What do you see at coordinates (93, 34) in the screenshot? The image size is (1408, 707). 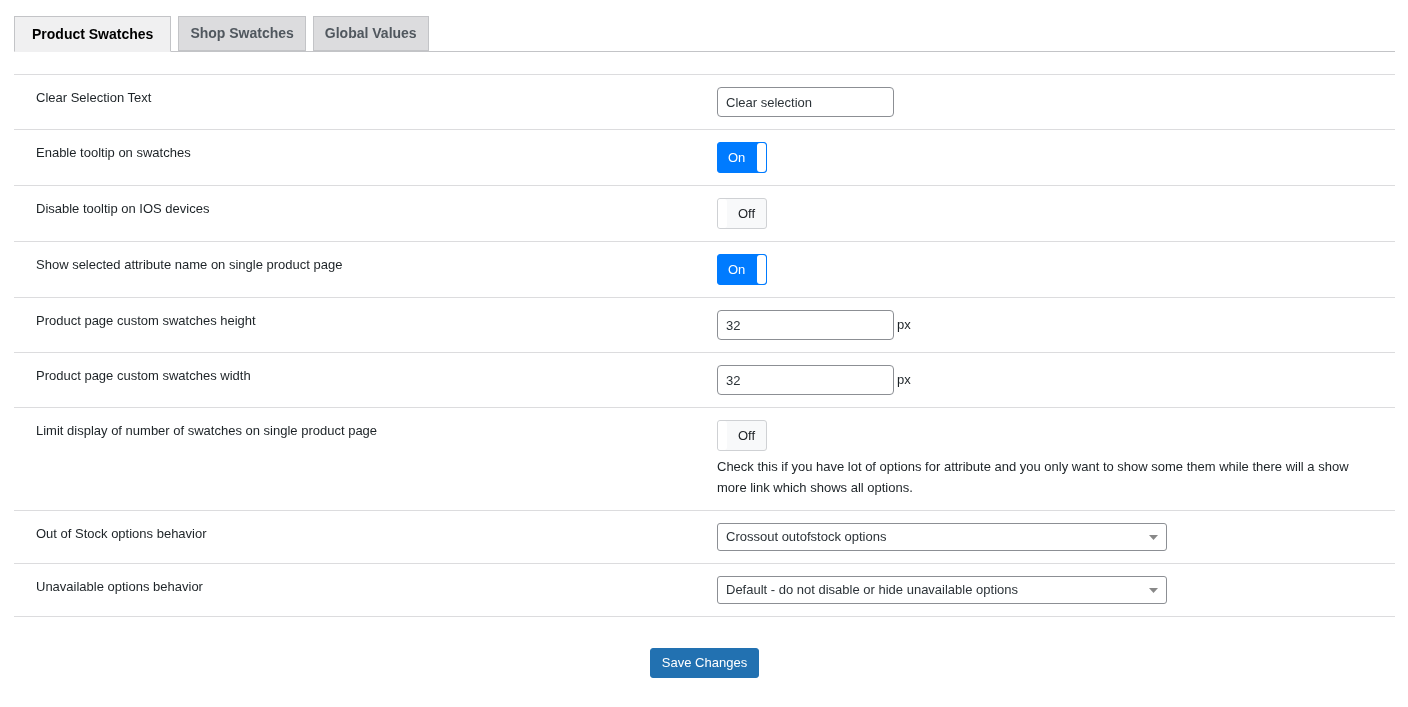 I see `tab: Product Swatches` at bounding box center [93, 34].